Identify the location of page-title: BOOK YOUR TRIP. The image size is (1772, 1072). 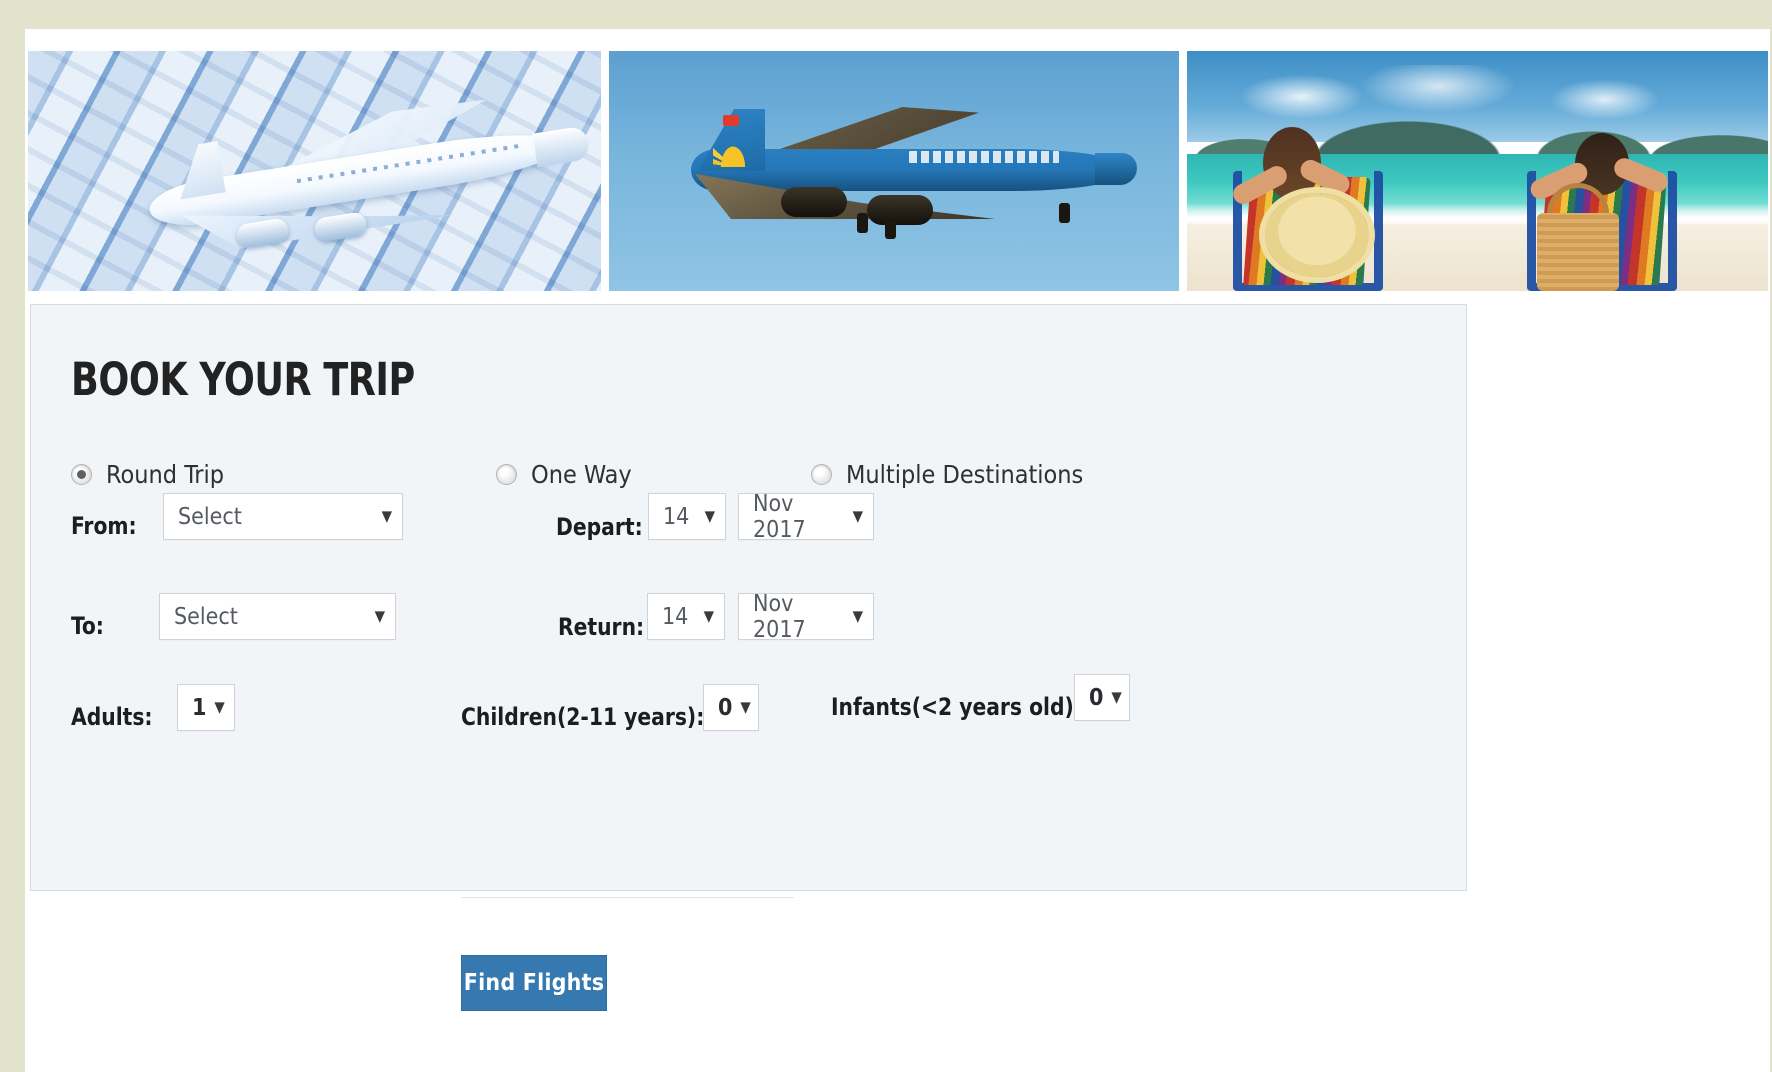
(243, 379).